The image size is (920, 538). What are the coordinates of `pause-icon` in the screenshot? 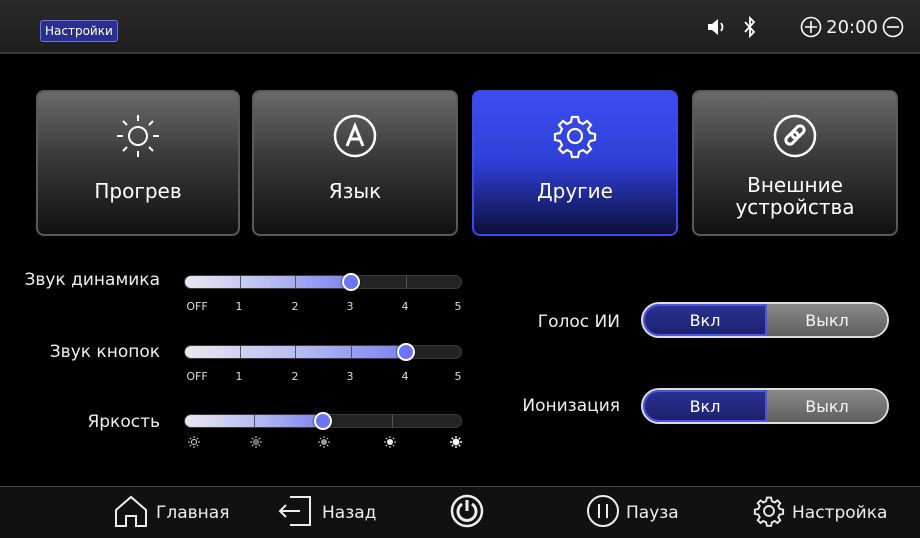 It's located at (603, 513).